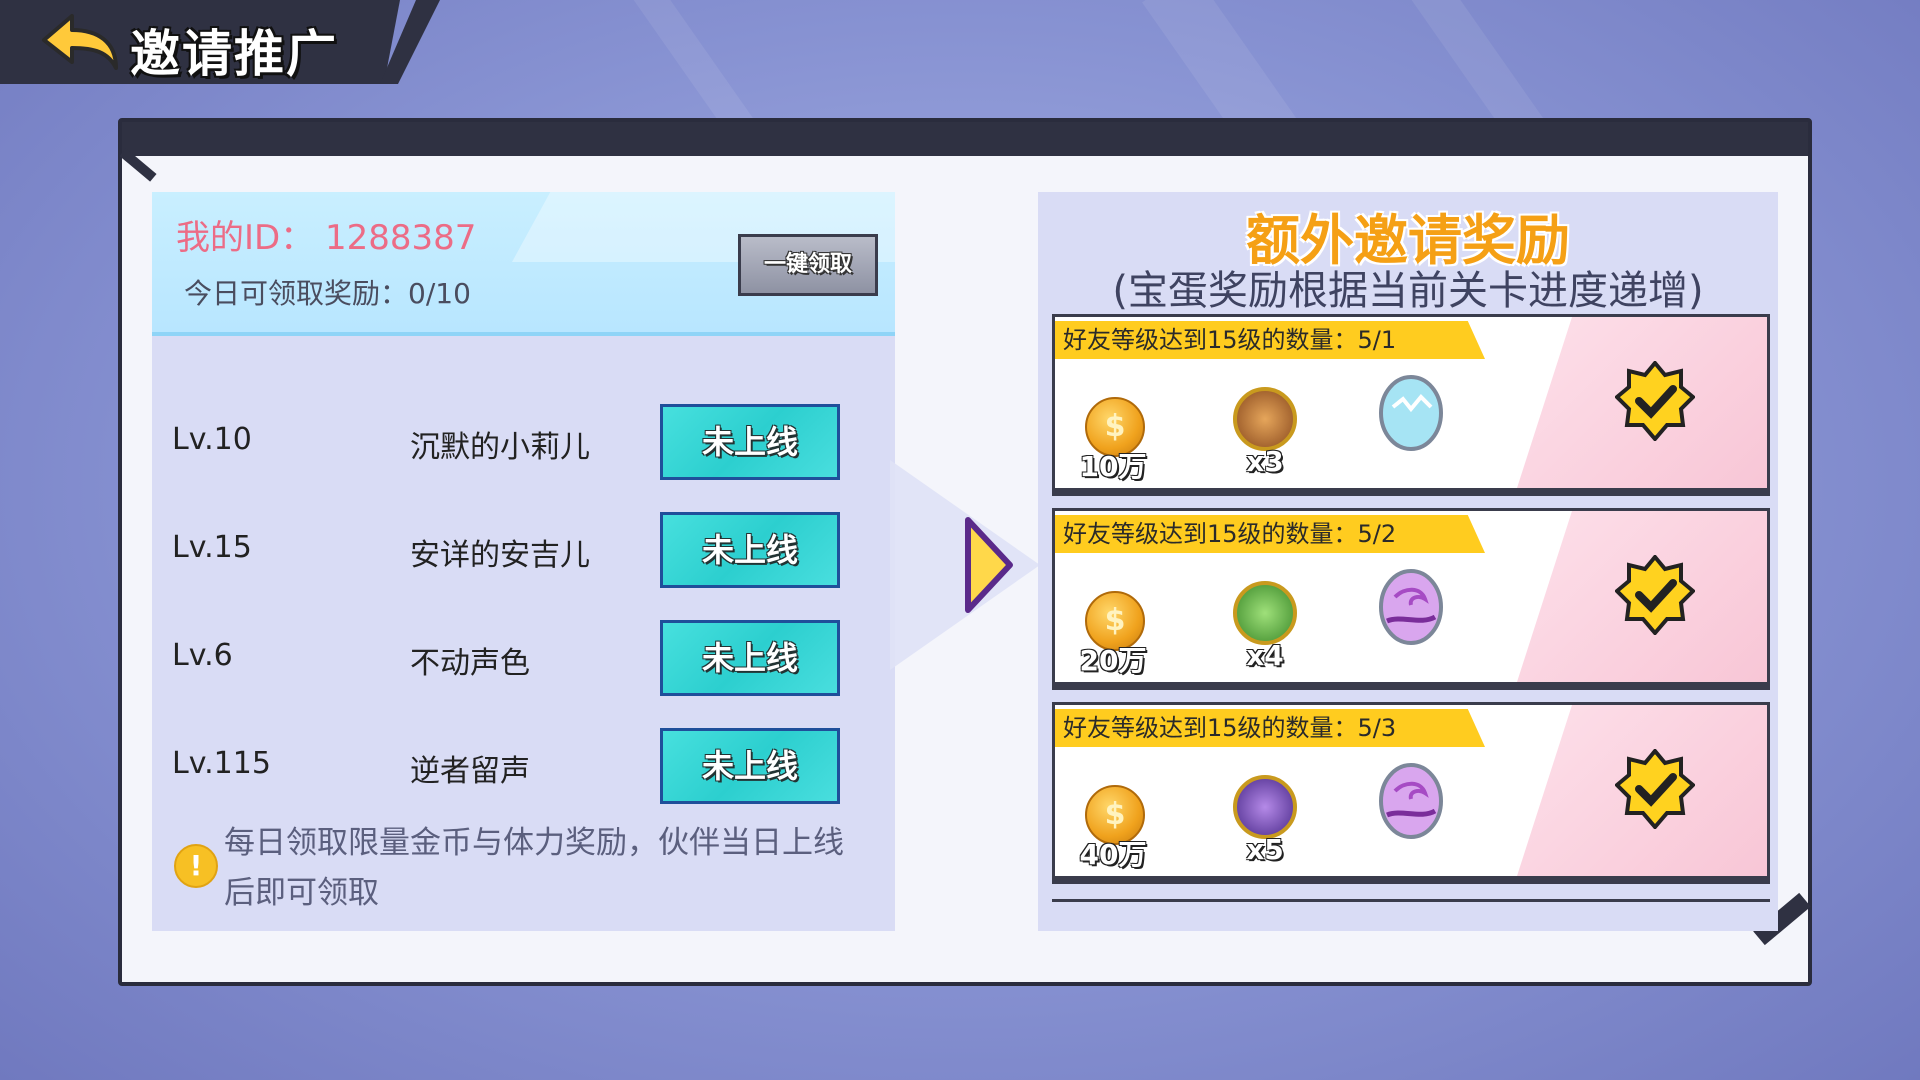 The height and width of the screenshot is (1080, 1920). Describe the element at coordinates (1270, 728) in the screenshot. I see `reward-condition: 好友等级达到15级的数量：5/3` at that location.